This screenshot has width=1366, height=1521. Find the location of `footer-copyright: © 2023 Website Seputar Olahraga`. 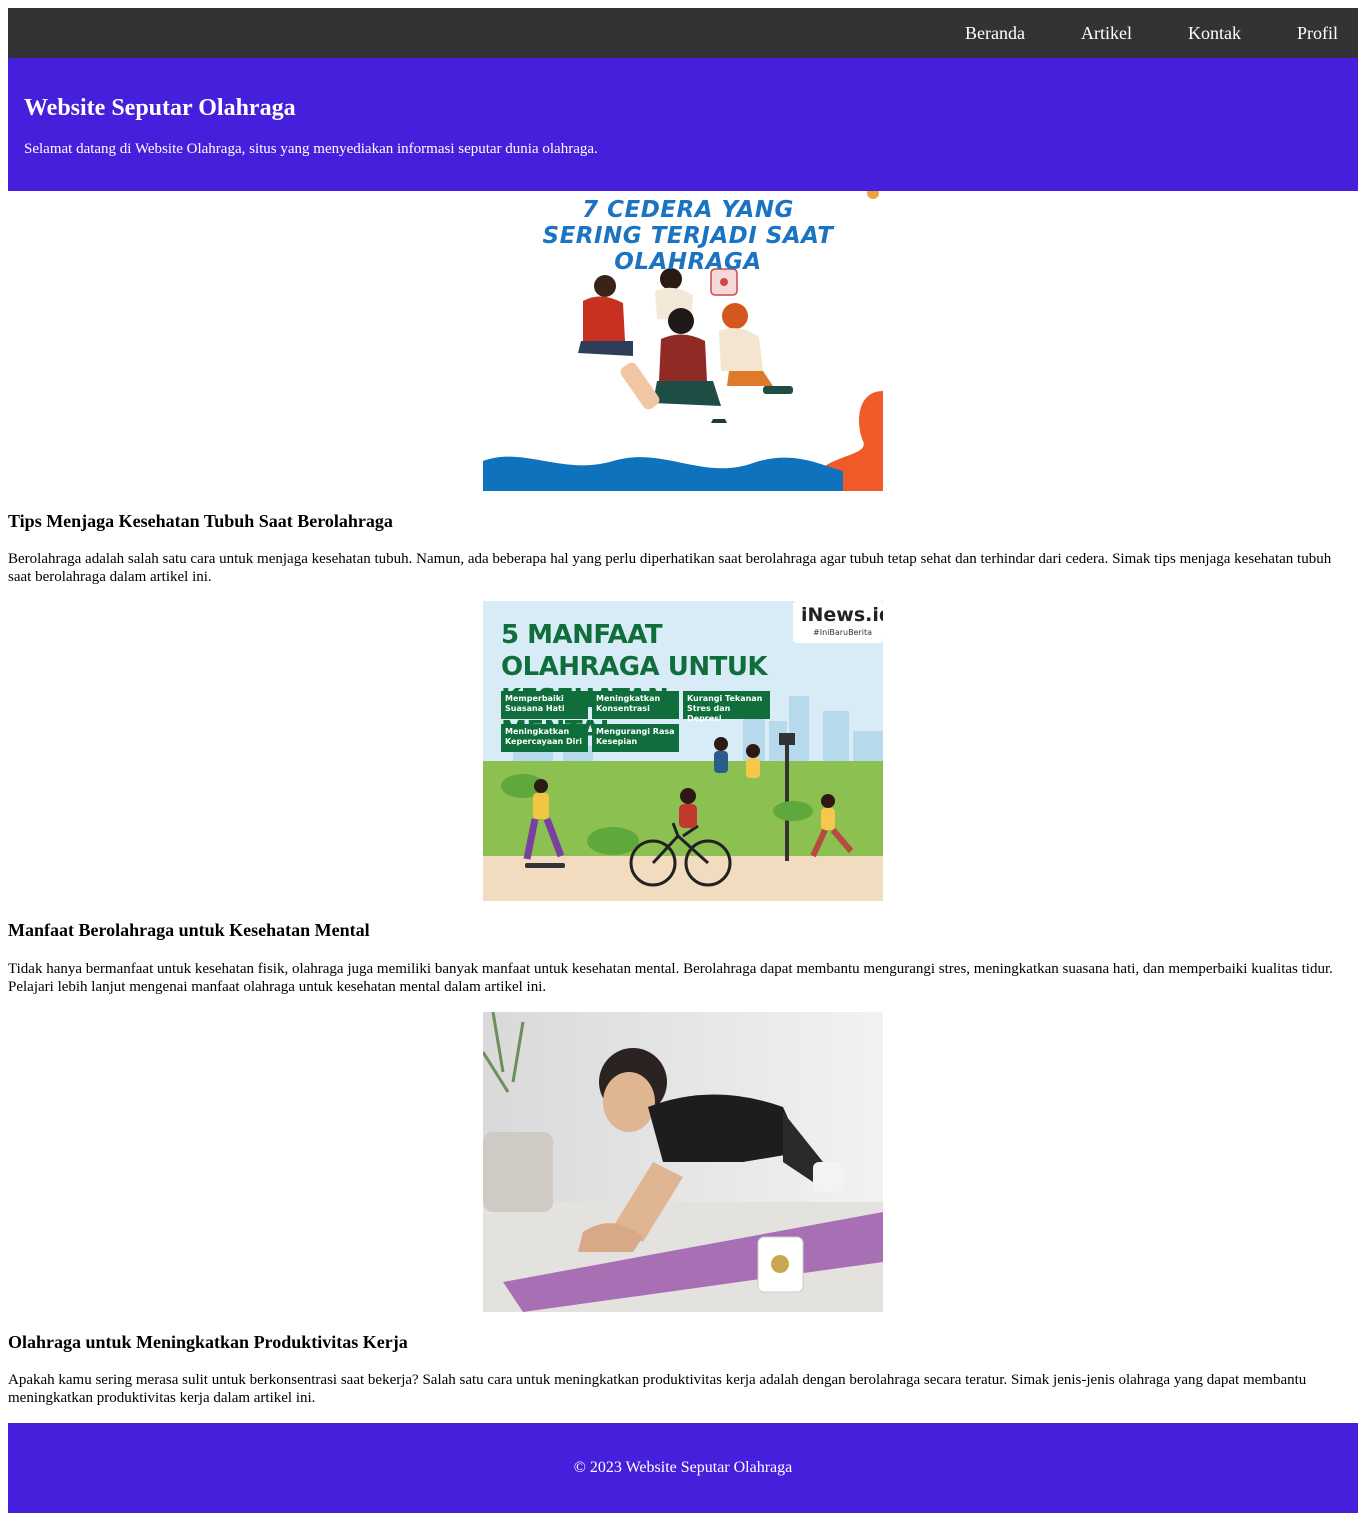

footer-copyright: © 2023 Website Seputar Olahraga is located at coordinates (683, 1467).